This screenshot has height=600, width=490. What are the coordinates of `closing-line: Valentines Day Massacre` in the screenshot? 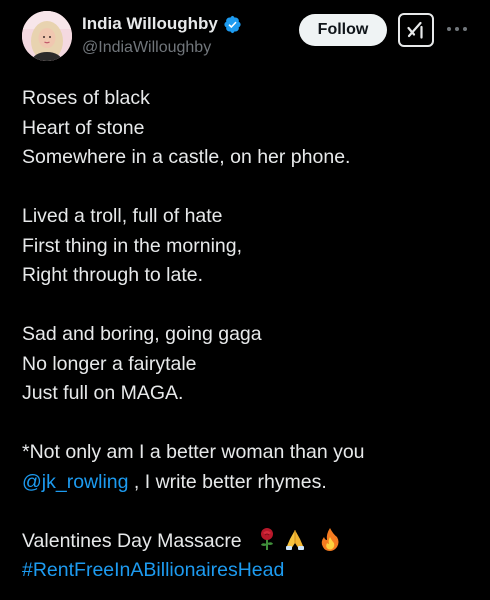 It's located at (252, 542).